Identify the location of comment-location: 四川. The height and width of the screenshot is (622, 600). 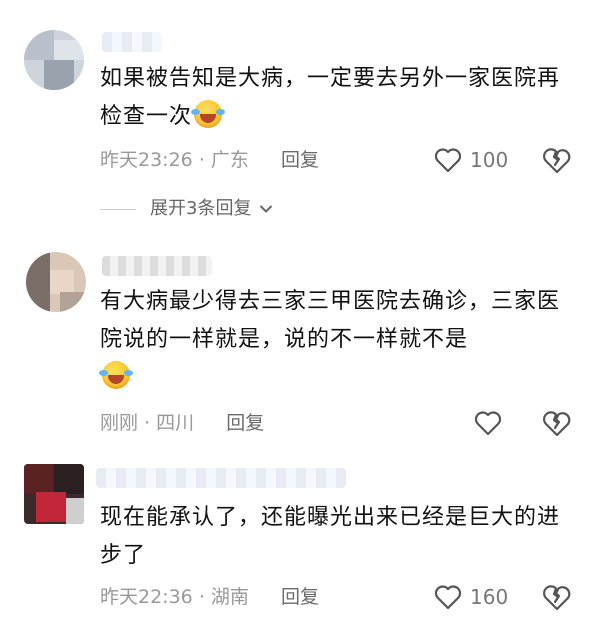
(175, 423).